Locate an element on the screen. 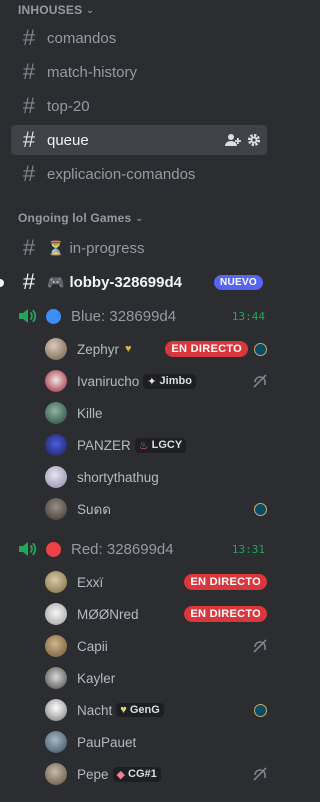 The image size is (320, 802). category-ongoing-games: Ongoing lol Games ⌄ is located at coordinates (80, 218).